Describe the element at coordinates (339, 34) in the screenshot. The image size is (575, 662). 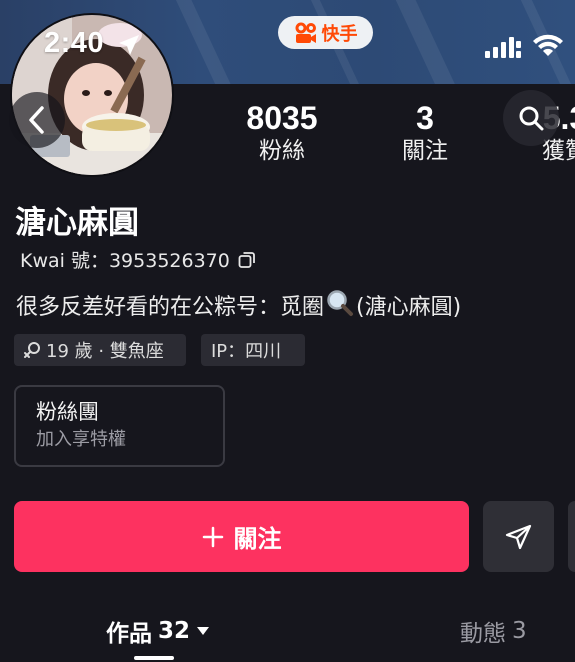
I see `brand-name: 快手` at that location.